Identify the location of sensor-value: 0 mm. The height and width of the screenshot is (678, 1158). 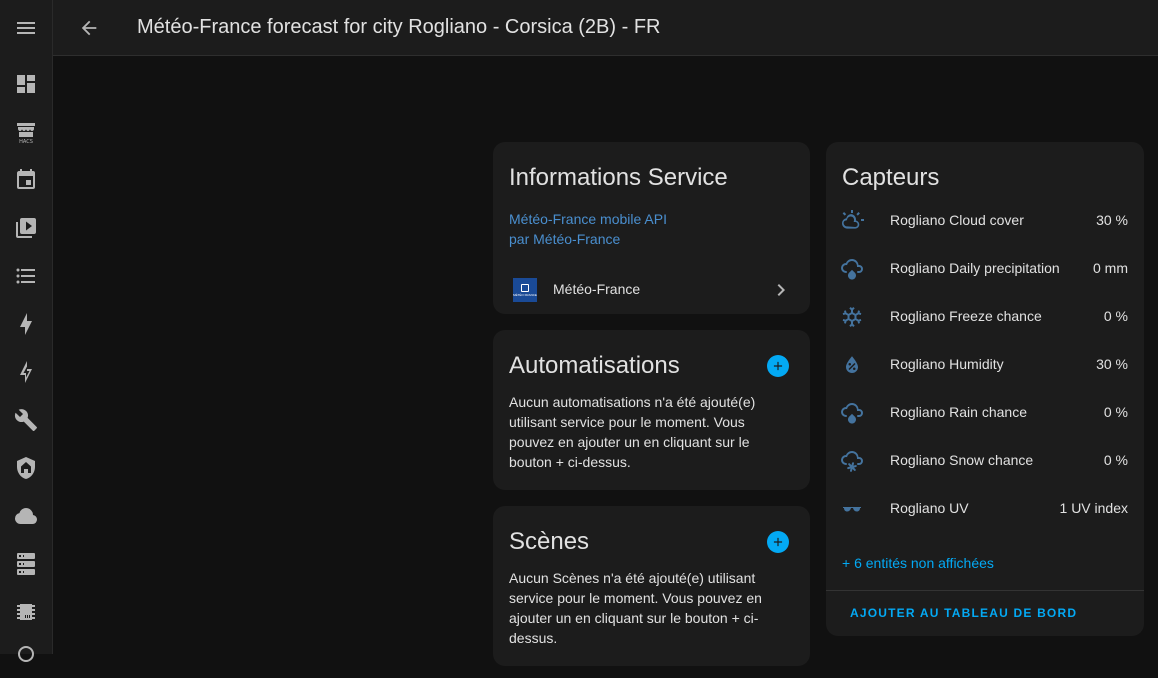
(1110, 268).